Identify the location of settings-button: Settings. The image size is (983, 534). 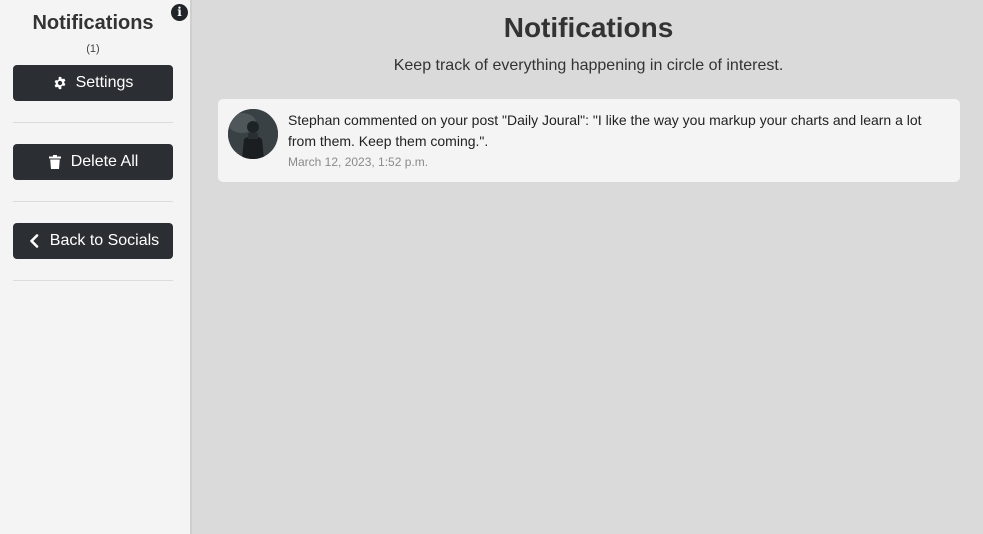
(93, 83).